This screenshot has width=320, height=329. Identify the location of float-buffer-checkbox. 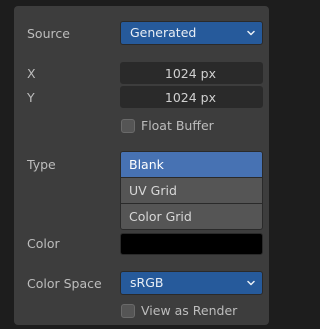
(128, 126).